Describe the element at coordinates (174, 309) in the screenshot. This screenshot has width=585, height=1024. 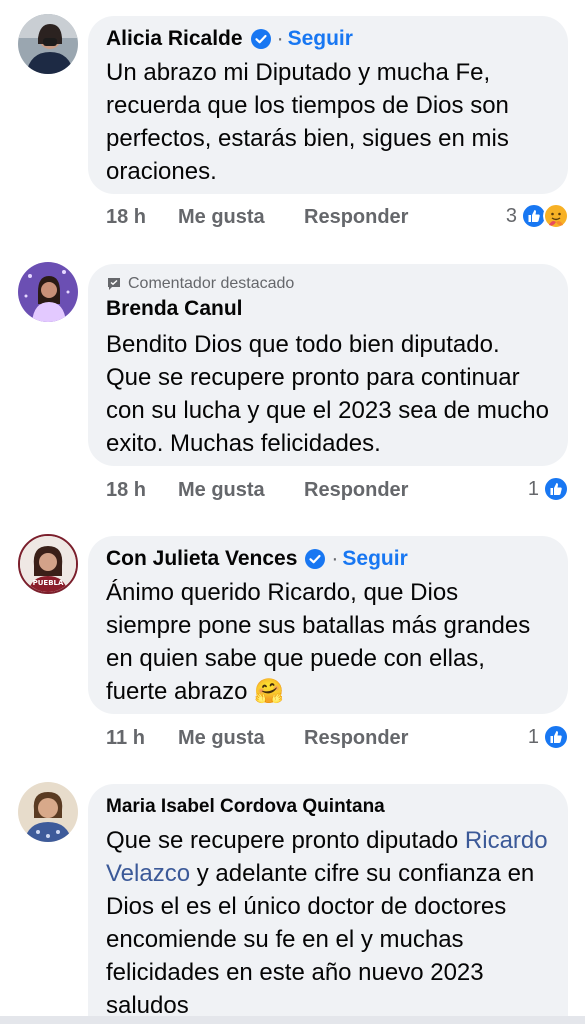
I see `author-name: Brenda Canul` at that location.